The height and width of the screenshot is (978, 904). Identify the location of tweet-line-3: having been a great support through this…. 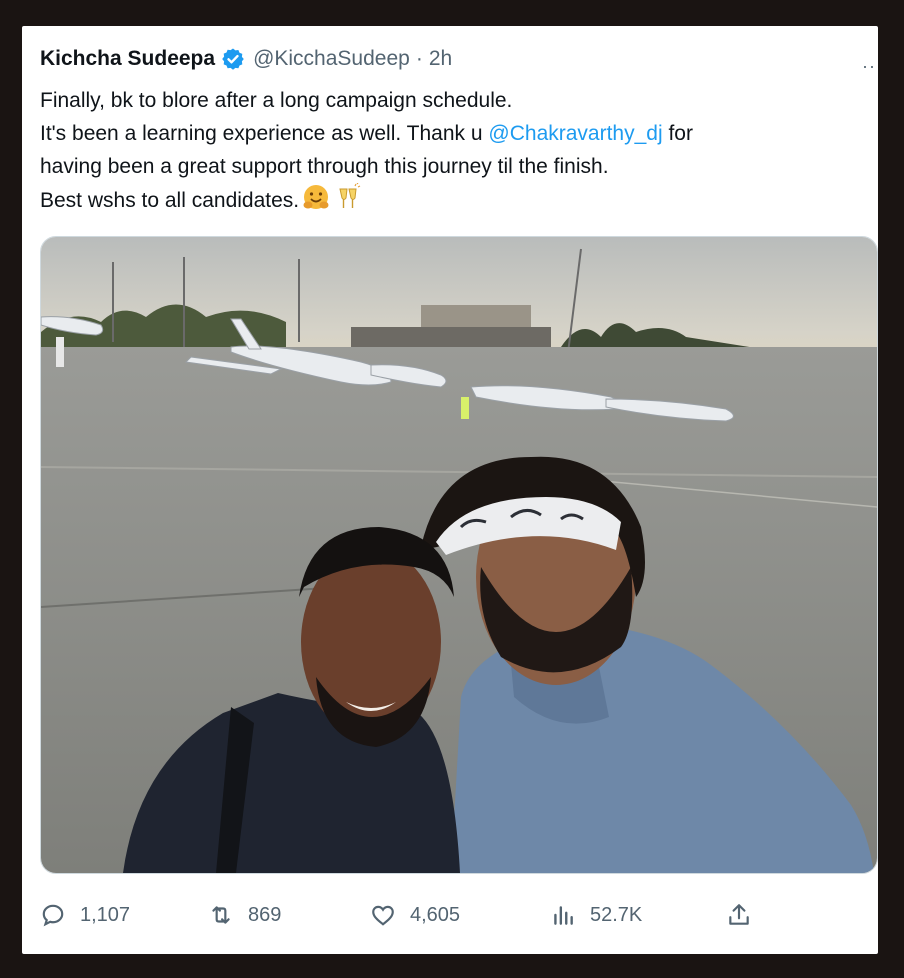
(324, 166).